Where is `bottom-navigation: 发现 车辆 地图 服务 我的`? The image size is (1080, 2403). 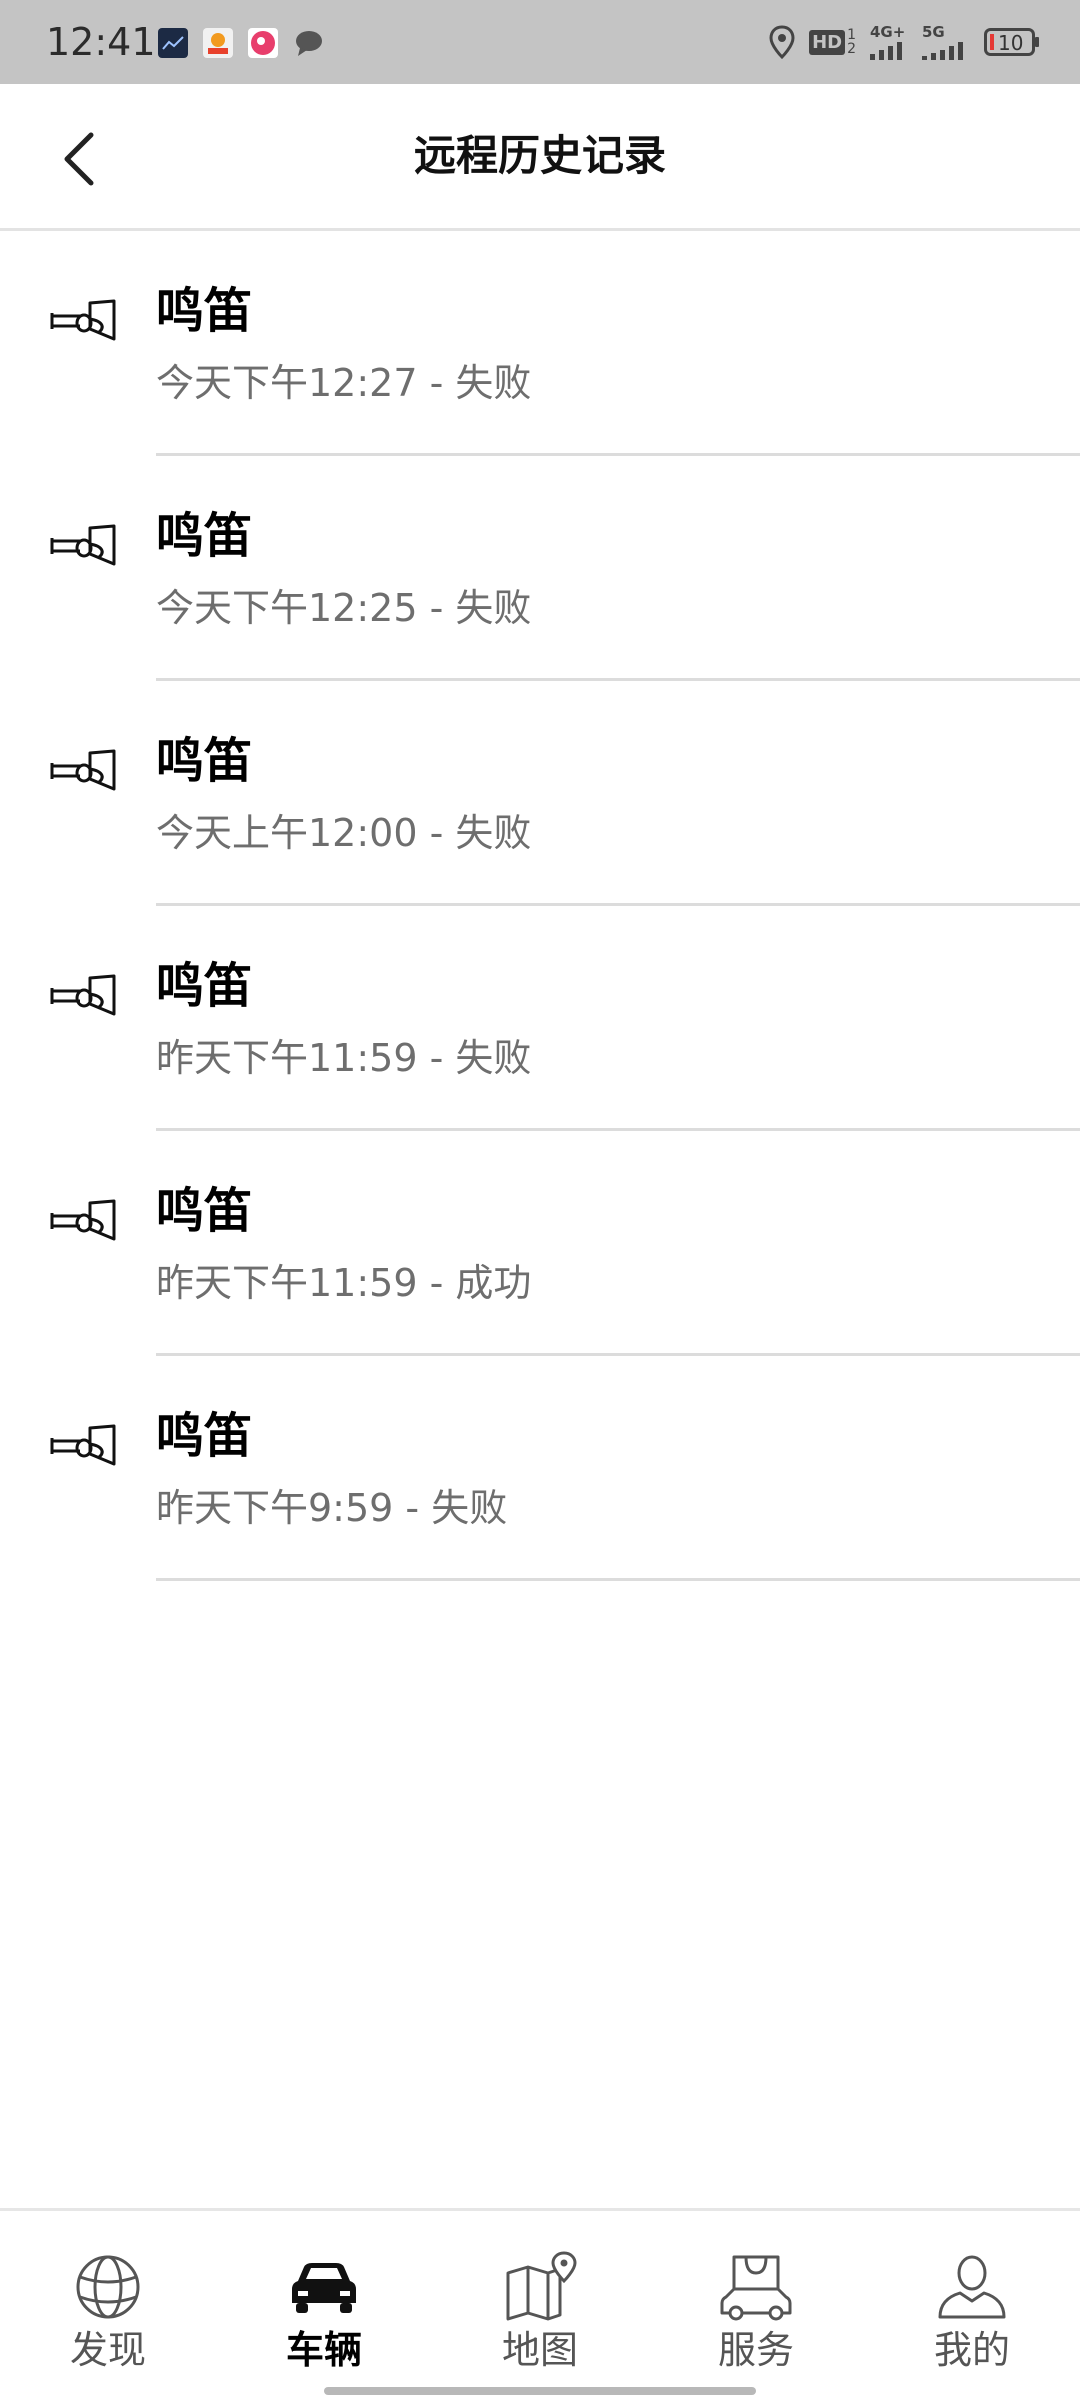 bottom-navigation: 发现 车辆 地图 服务 我的 is located at coordinates (540, 2305).